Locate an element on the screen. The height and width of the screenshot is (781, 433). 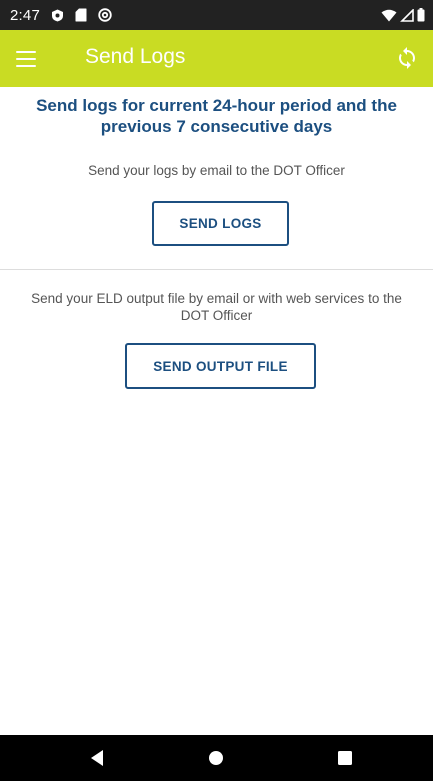
app-bar: Send Logs is located at coordinates (216, 58).